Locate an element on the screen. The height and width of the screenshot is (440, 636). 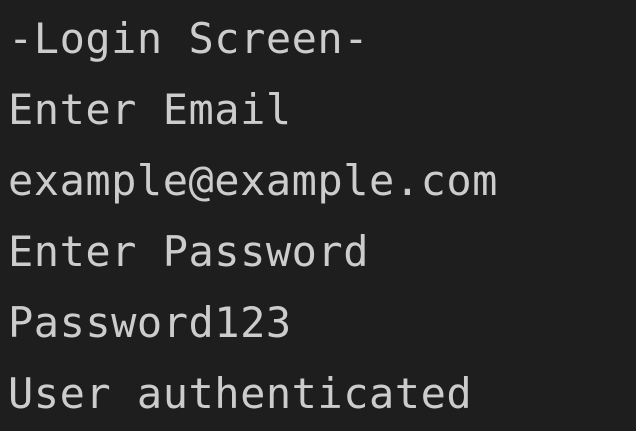
email-value: example@example.com is located at coordinates (253, 180).